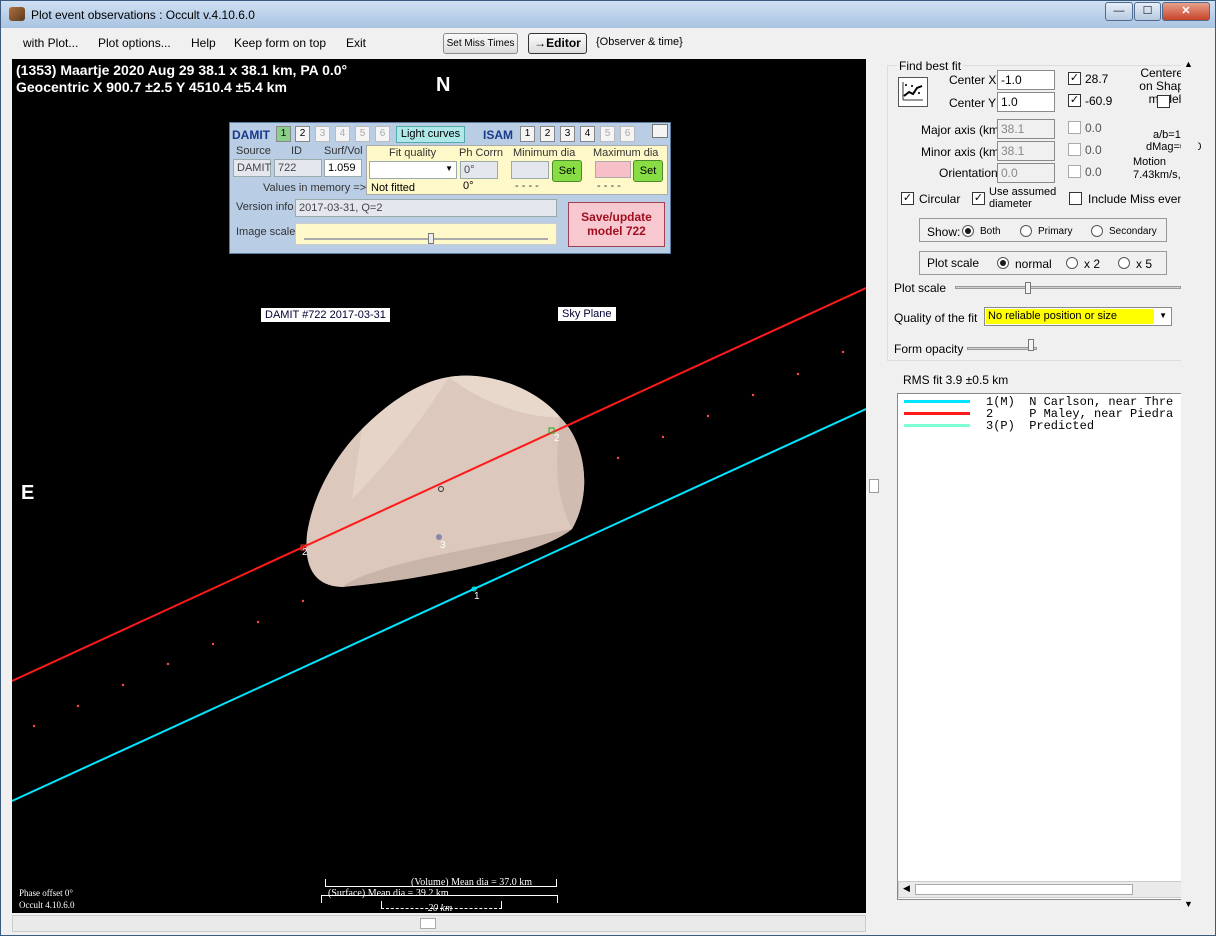  I want to click on plot-scale-slider, so click(1068, 287).